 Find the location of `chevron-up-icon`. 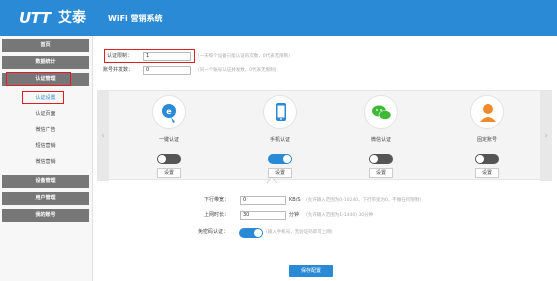

chevron-up-icon is located at coordinates (272, 180).